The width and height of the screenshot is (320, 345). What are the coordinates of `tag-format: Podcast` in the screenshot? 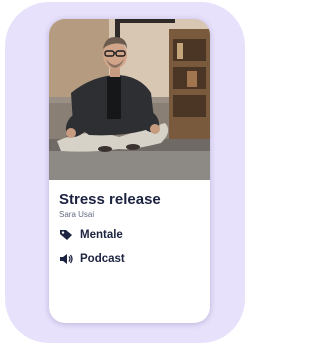 It's located at (131, 259).